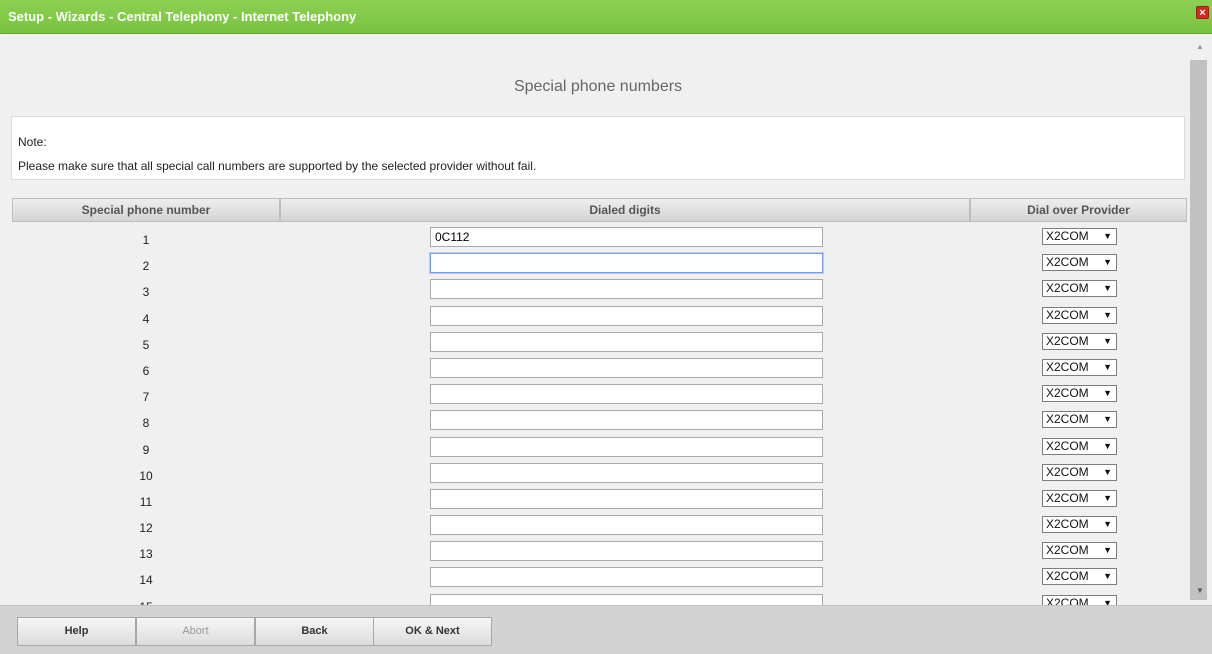 The width and height of the screenshot is (1212, 654). I want to click on table-row: 1 X2COM ▼, so click(599, 239).